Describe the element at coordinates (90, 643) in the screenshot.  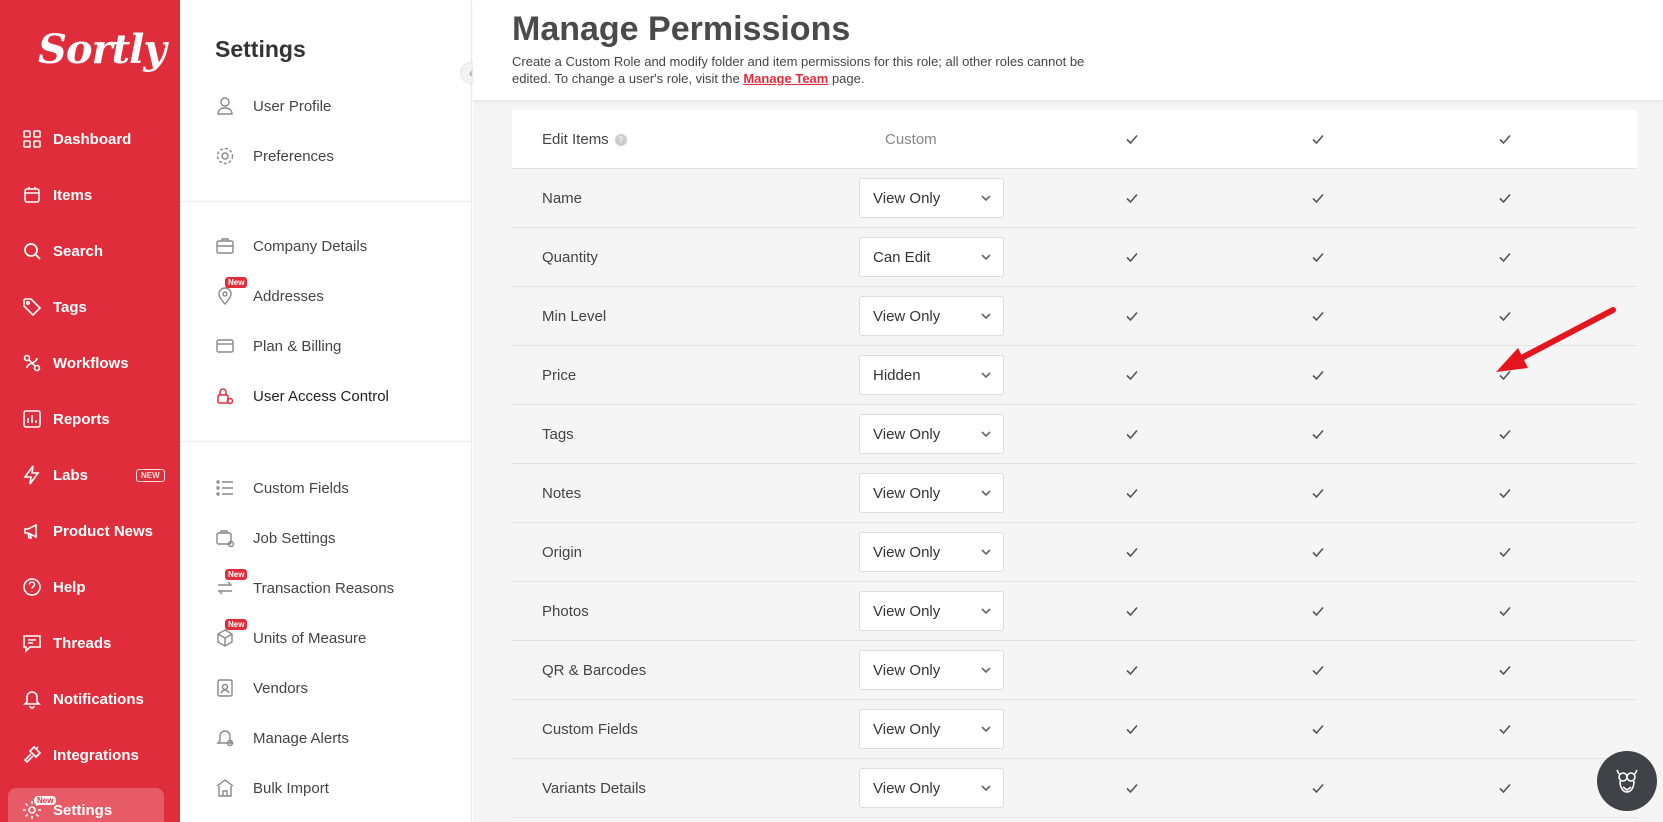
I see `nav-item-threads: Threads` at that location.